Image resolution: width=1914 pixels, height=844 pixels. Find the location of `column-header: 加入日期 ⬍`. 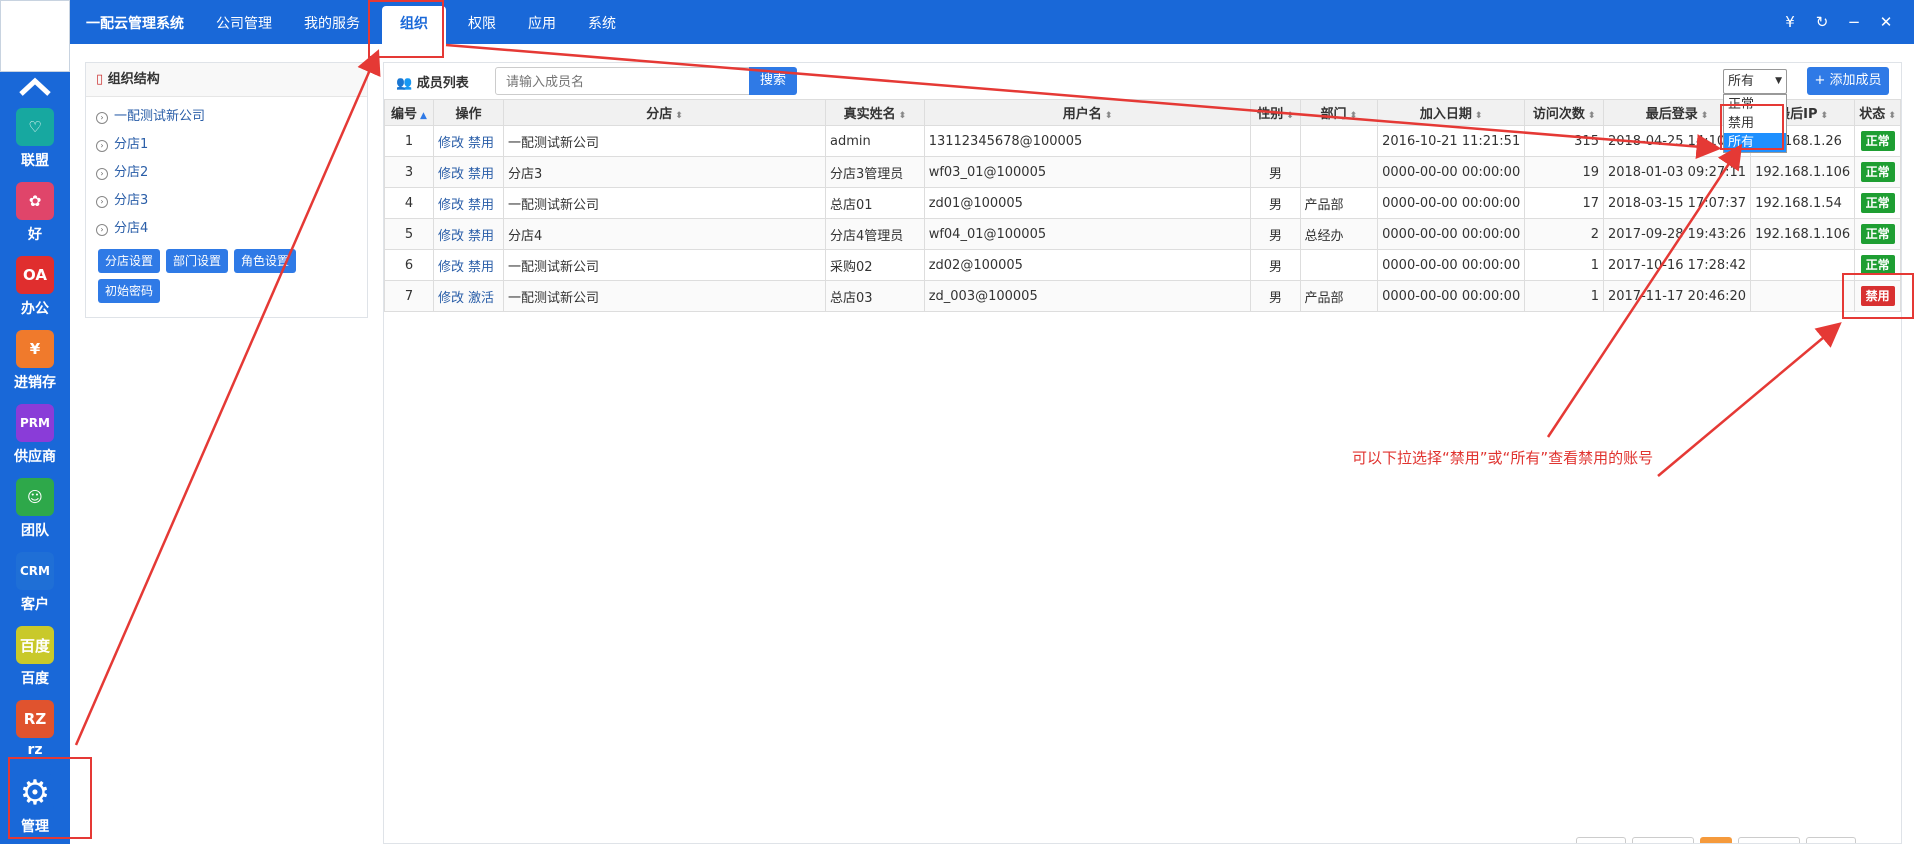

column-header: 加入日期 ⬍ is located at coordinates (1451, 112).